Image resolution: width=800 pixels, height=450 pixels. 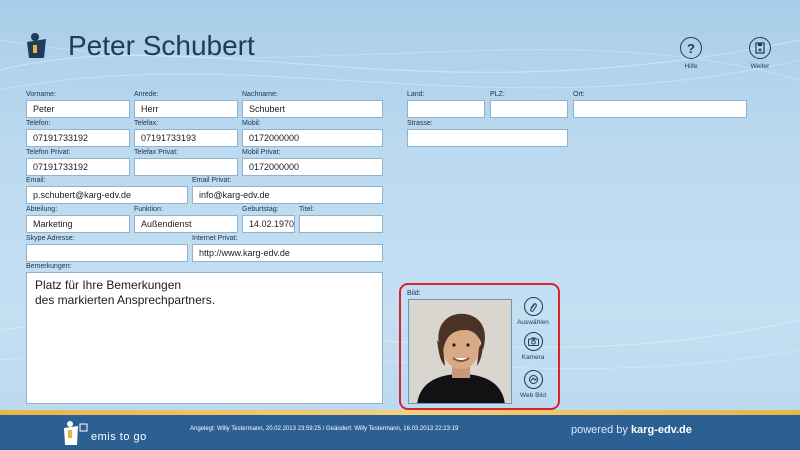 What do you see at coordinates (148, 209) in the screenshot?
I see `funktion-label: Funktion:` at bounding box center [148, 209].